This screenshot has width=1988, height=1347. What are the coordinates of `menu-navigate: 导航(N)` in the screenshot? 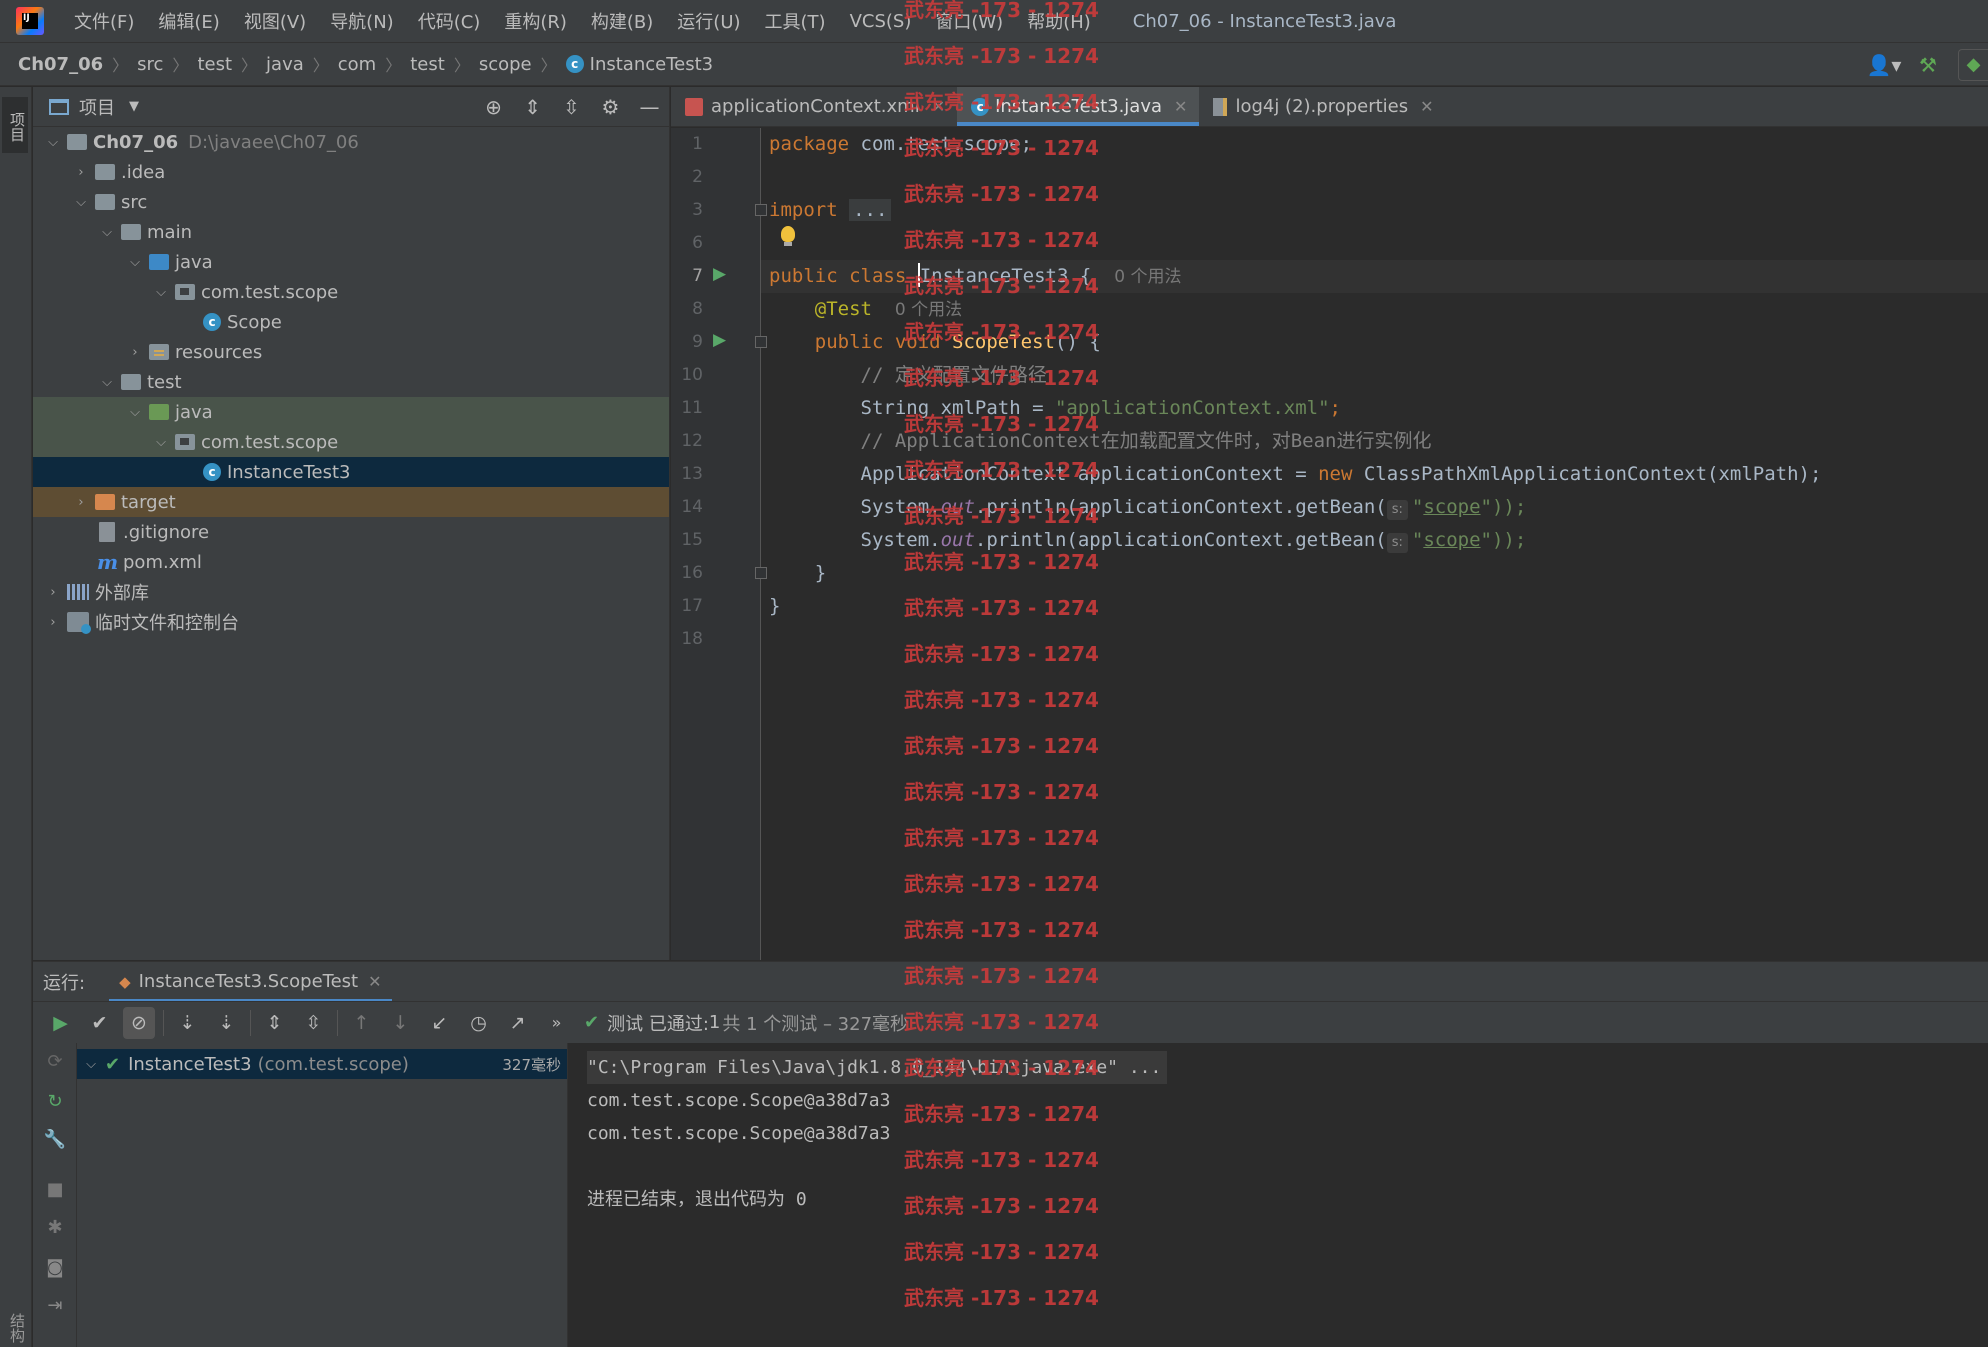 It's located at (362, 21).